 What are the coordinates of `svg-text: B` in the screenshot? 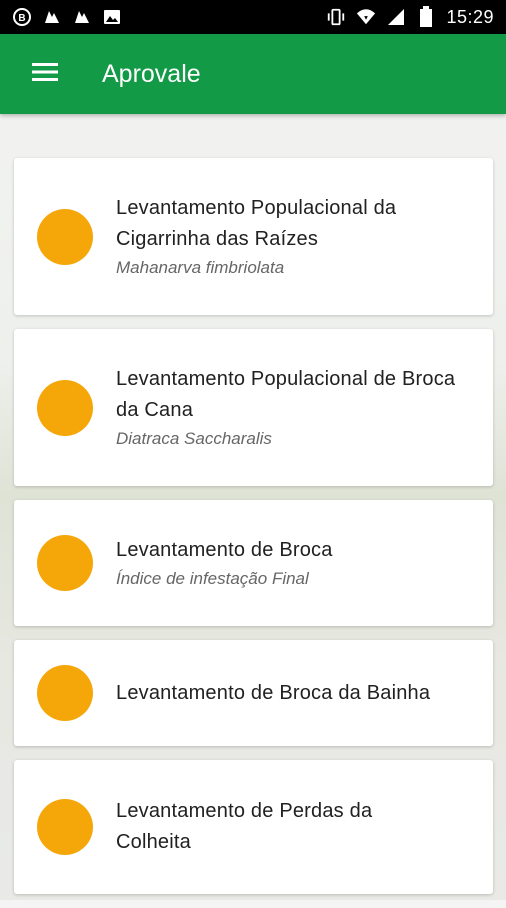 It's located at (21, 18).